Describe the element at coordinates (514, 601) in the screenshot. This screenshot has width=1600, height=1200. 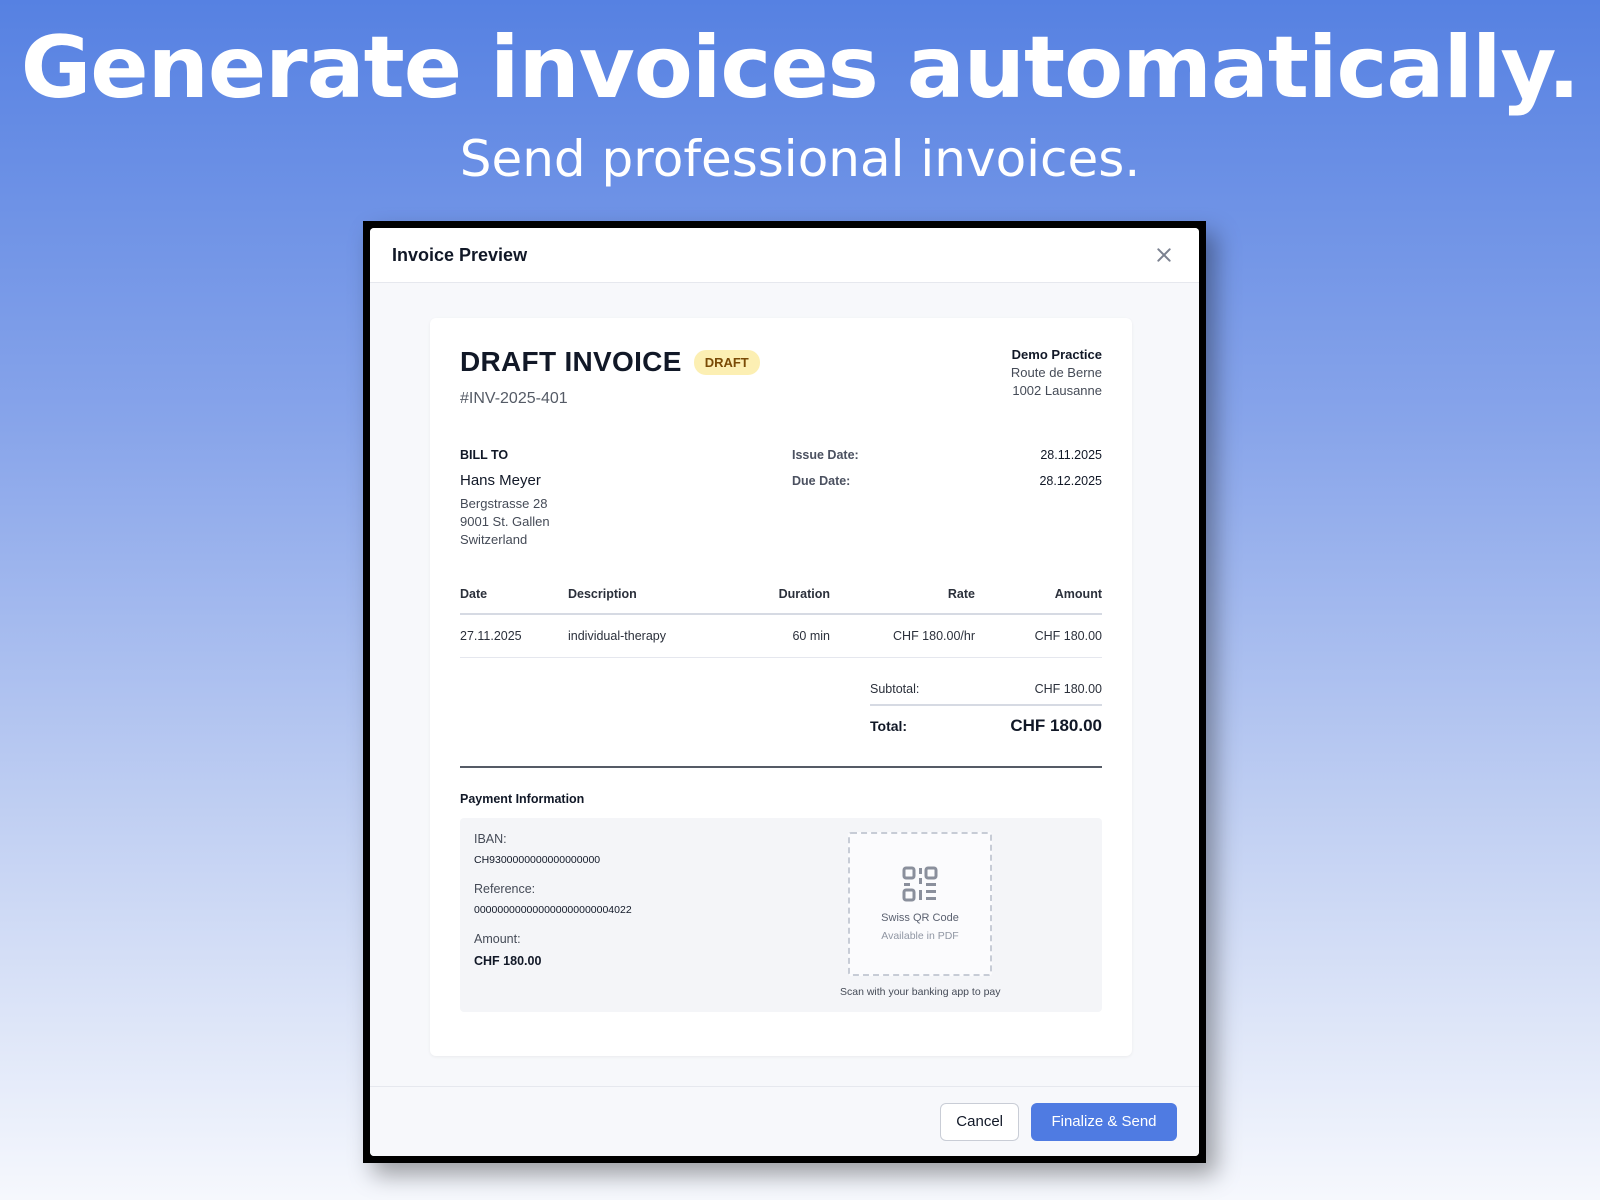
I see `col-date: Date` at that location.